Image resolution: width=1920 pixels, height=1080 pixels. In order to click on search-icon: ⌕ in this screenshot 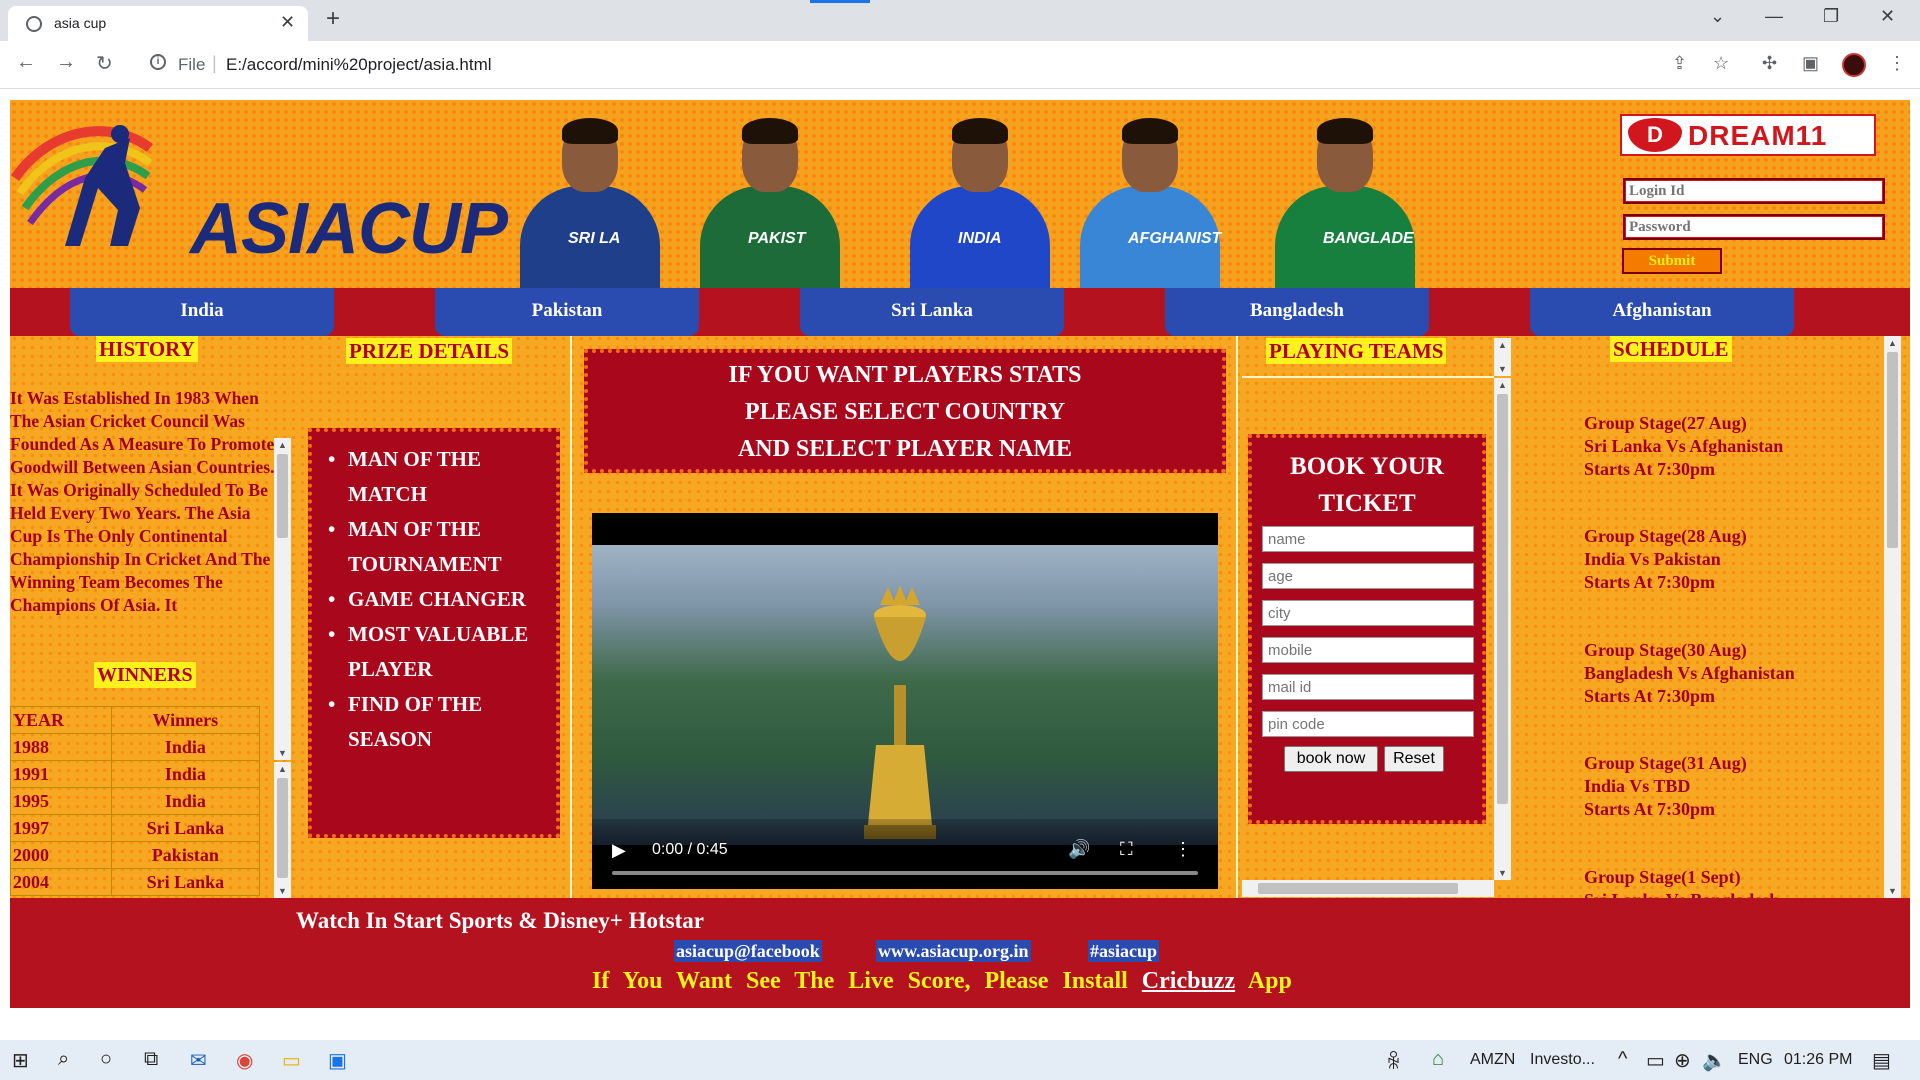, I will do `click(63, 1059)`.